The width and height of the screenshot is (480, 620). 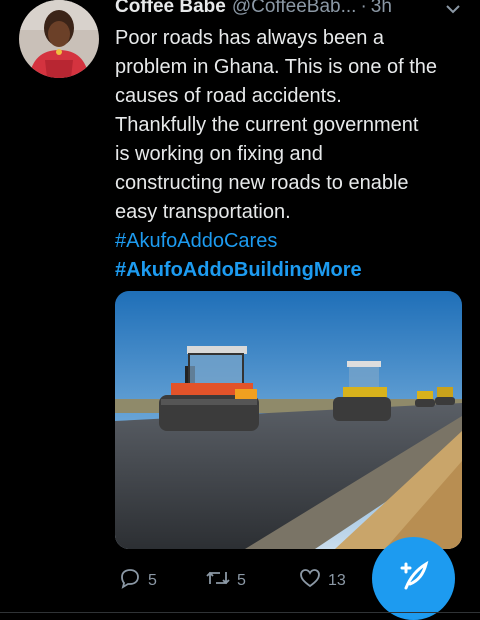 I want to click on reply-count: 5, so click(x=152, y=580).